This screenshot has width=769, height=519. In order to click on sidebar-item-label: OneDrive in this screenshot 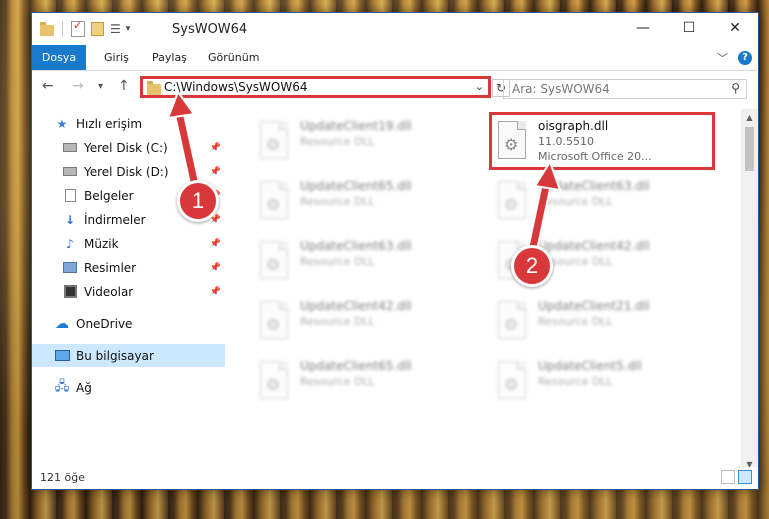, I will do `click(104, 323)`.